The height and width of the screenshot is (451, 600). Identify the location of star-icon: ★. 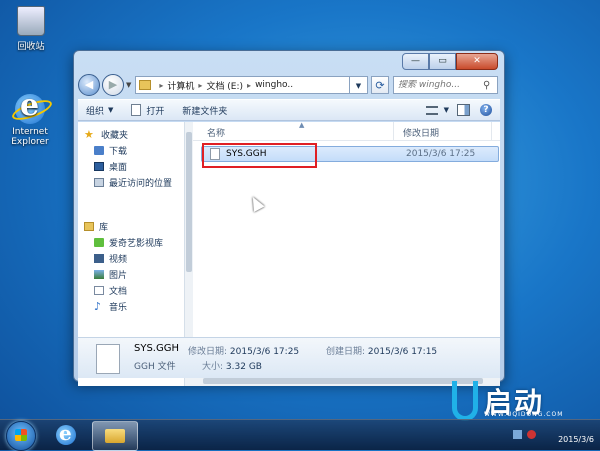
(89, 134).